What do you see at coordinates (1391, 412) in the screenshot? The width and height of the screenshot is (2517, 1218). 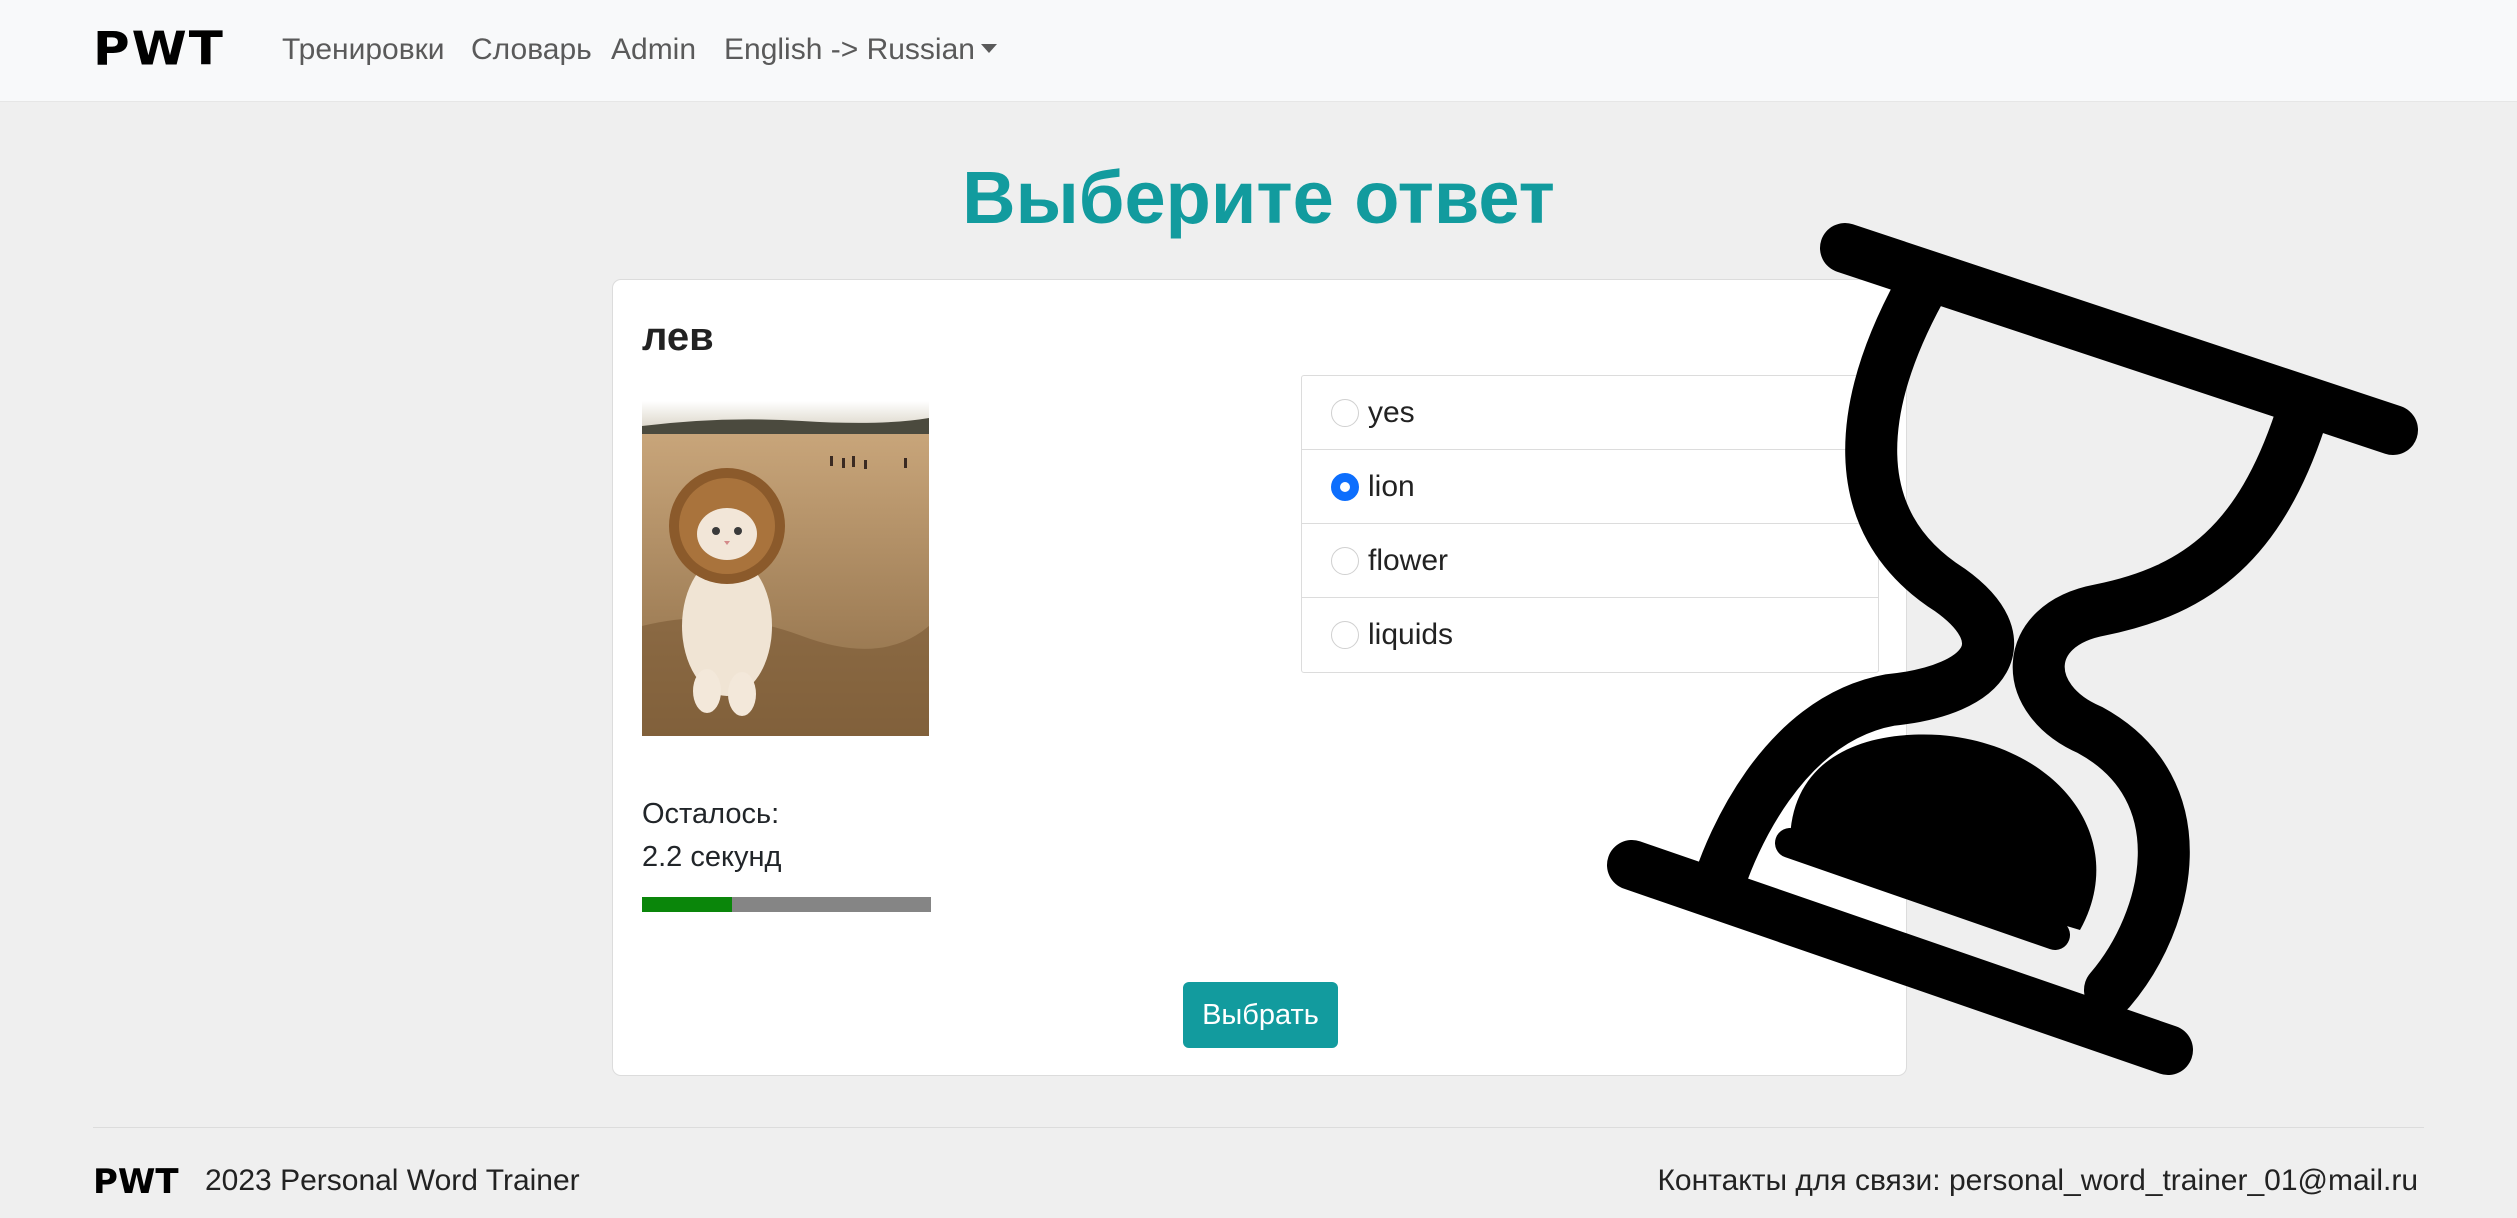 I see `answer-option-label: yes` at bounding box center [1391, 412].